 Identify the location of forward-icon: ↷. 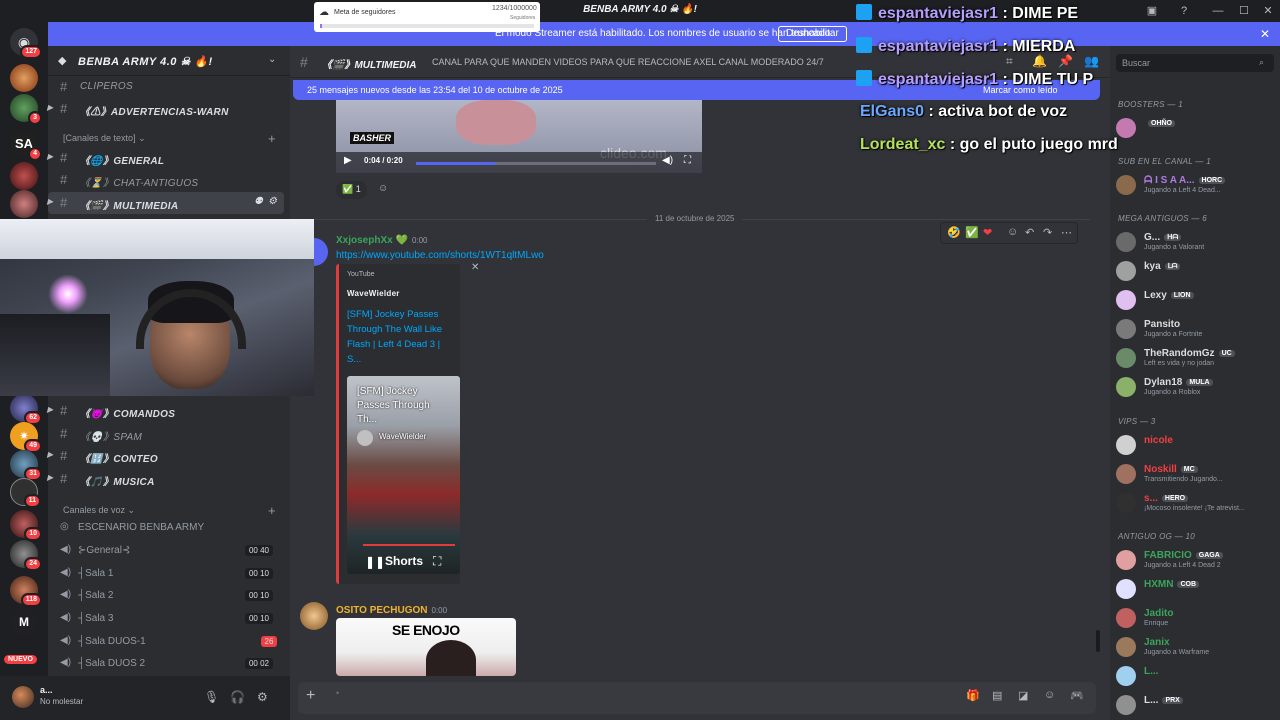
(1047, 232).